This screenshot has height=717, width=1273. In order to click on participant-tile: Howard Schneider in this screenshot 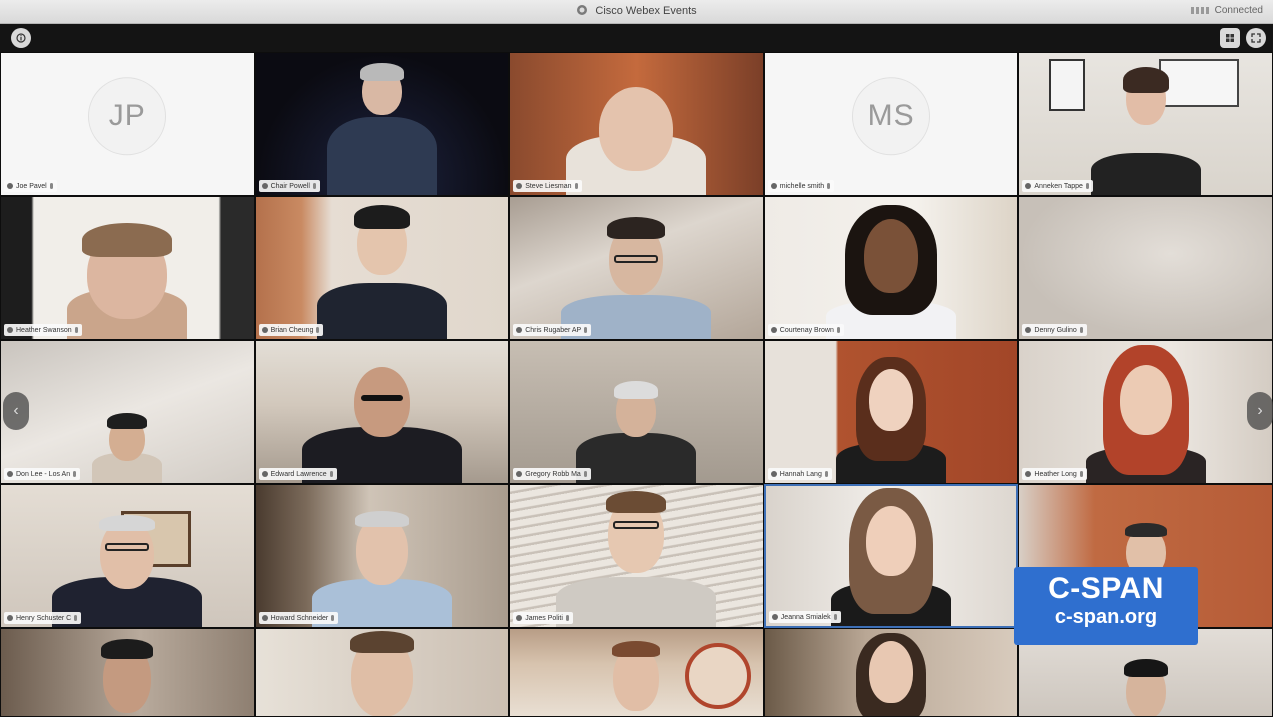, I will do `click(382, 556)`.